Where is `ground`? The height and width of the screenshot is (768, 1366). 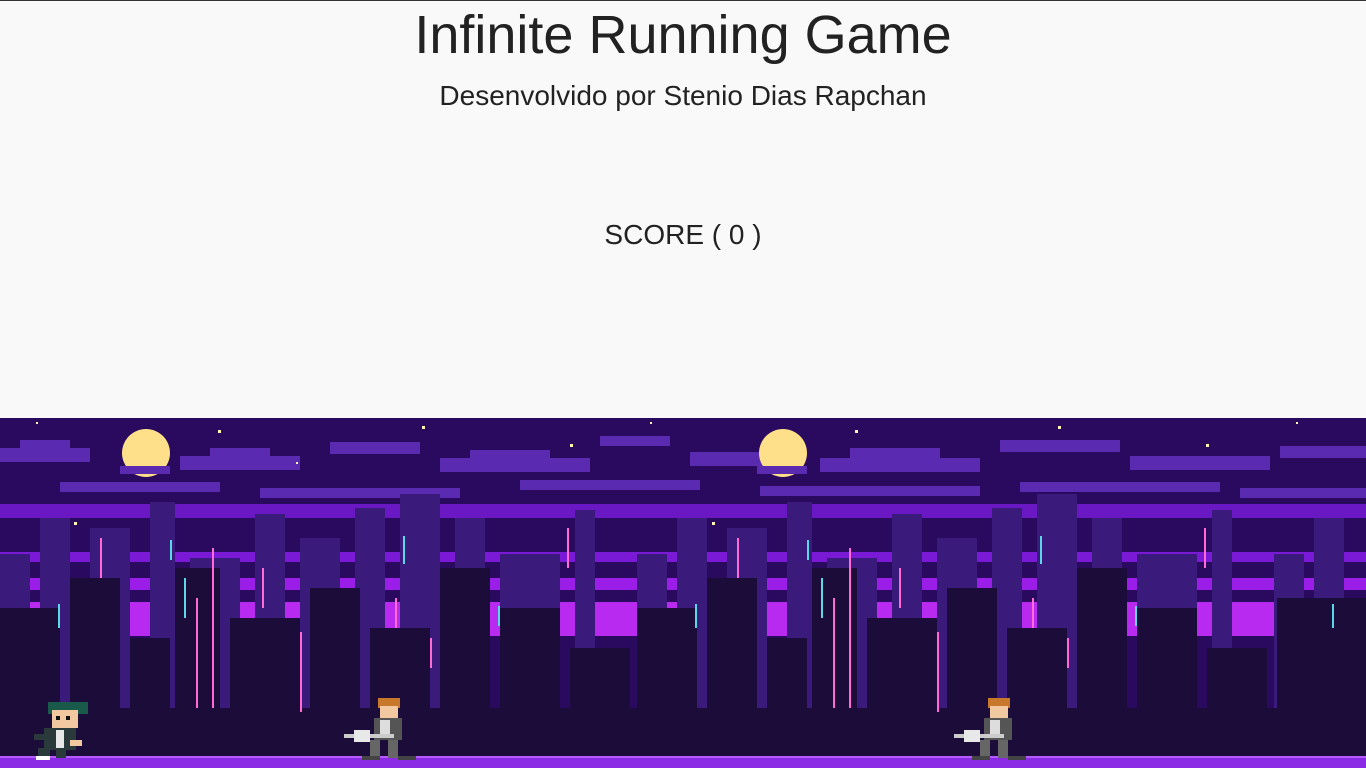 ground is located at coordinates (683, 762).